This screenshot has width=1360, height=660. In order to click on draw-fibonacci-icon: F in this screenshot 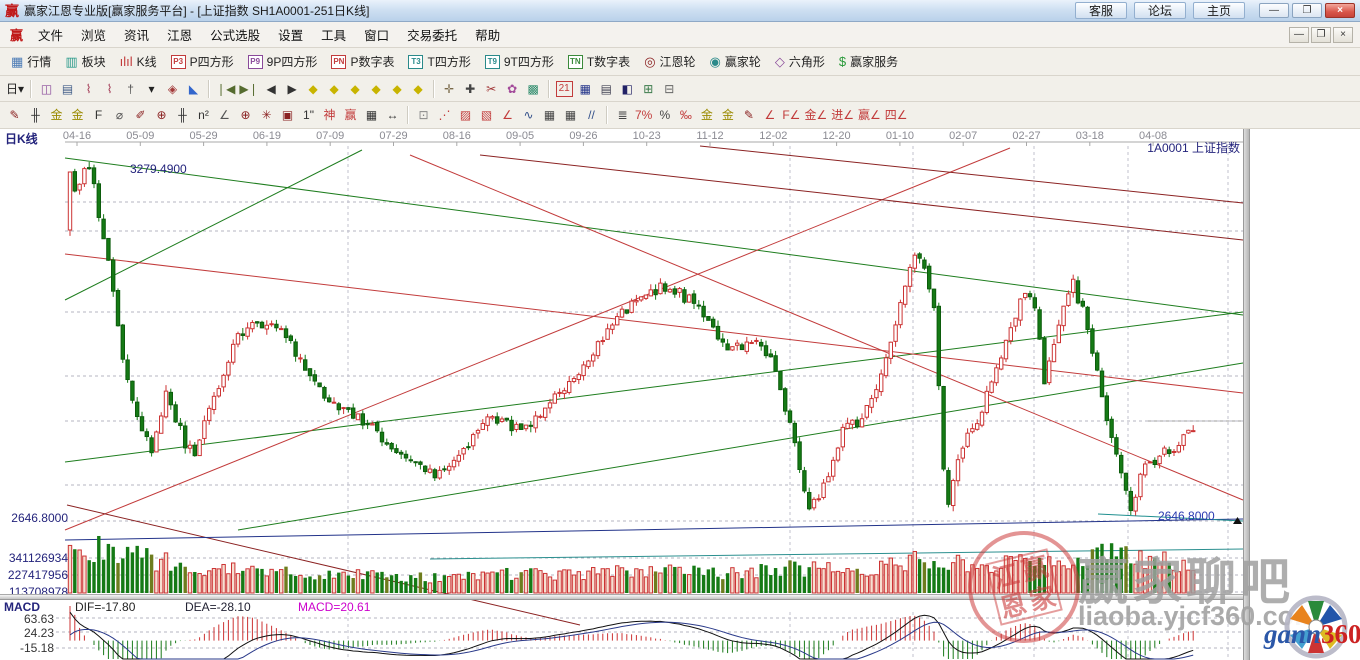, I will do `click(98, 115)`.